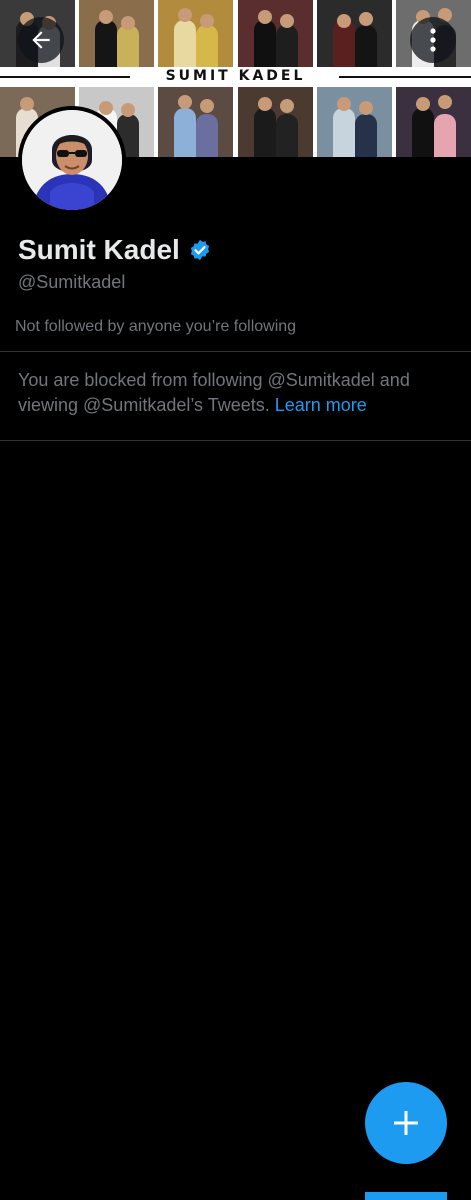  I want to click on bottom-partial-element, so click(406, 1196).